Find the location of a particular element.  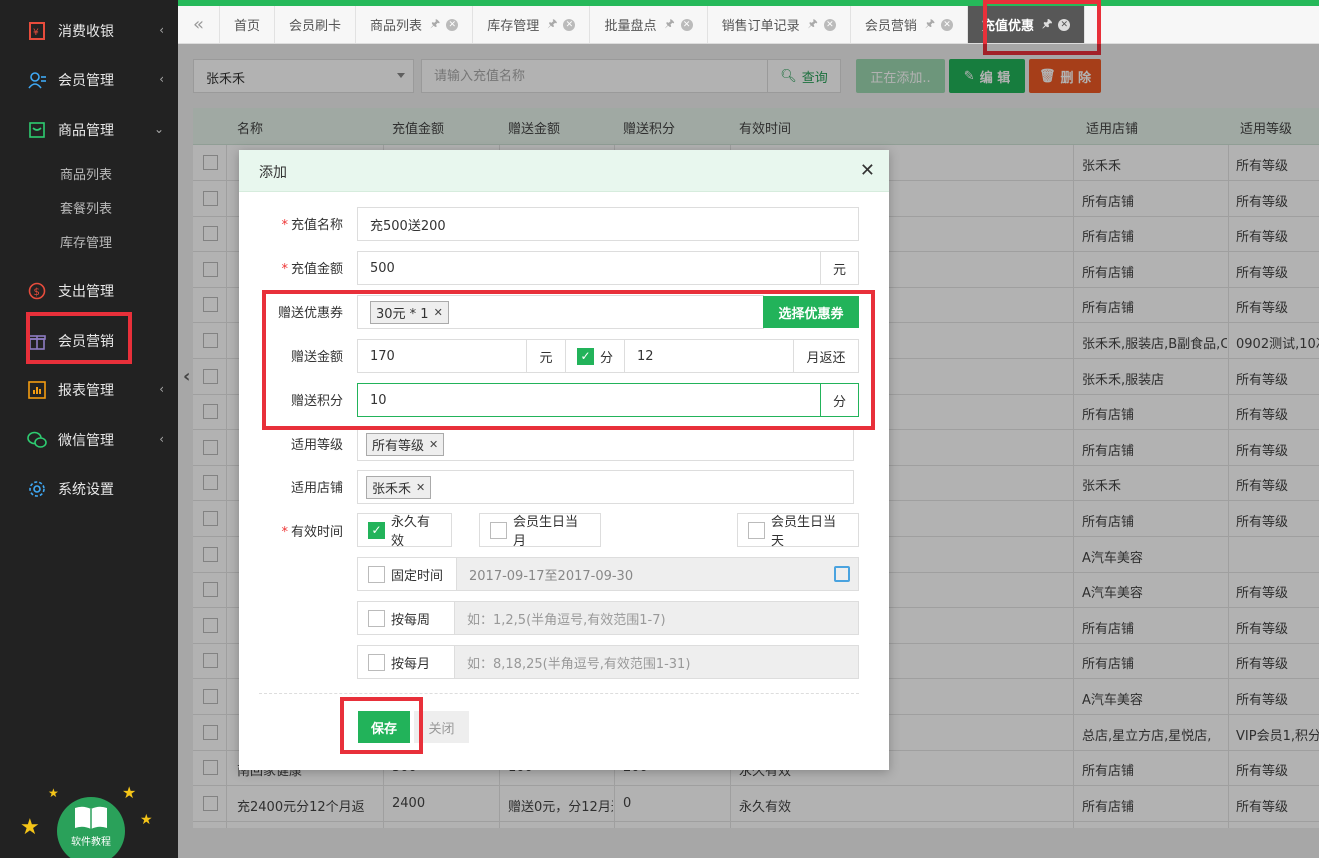

sidebar-item-expense: $ 支出管理 is located at coordinates (89, 291).